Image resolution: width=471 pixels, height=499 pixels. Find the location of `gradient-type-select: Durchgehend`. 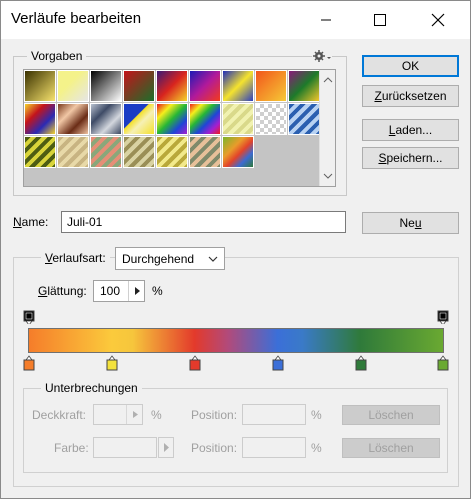

gradient-type-select: Durchgehend is located at coordinates (170, 258).